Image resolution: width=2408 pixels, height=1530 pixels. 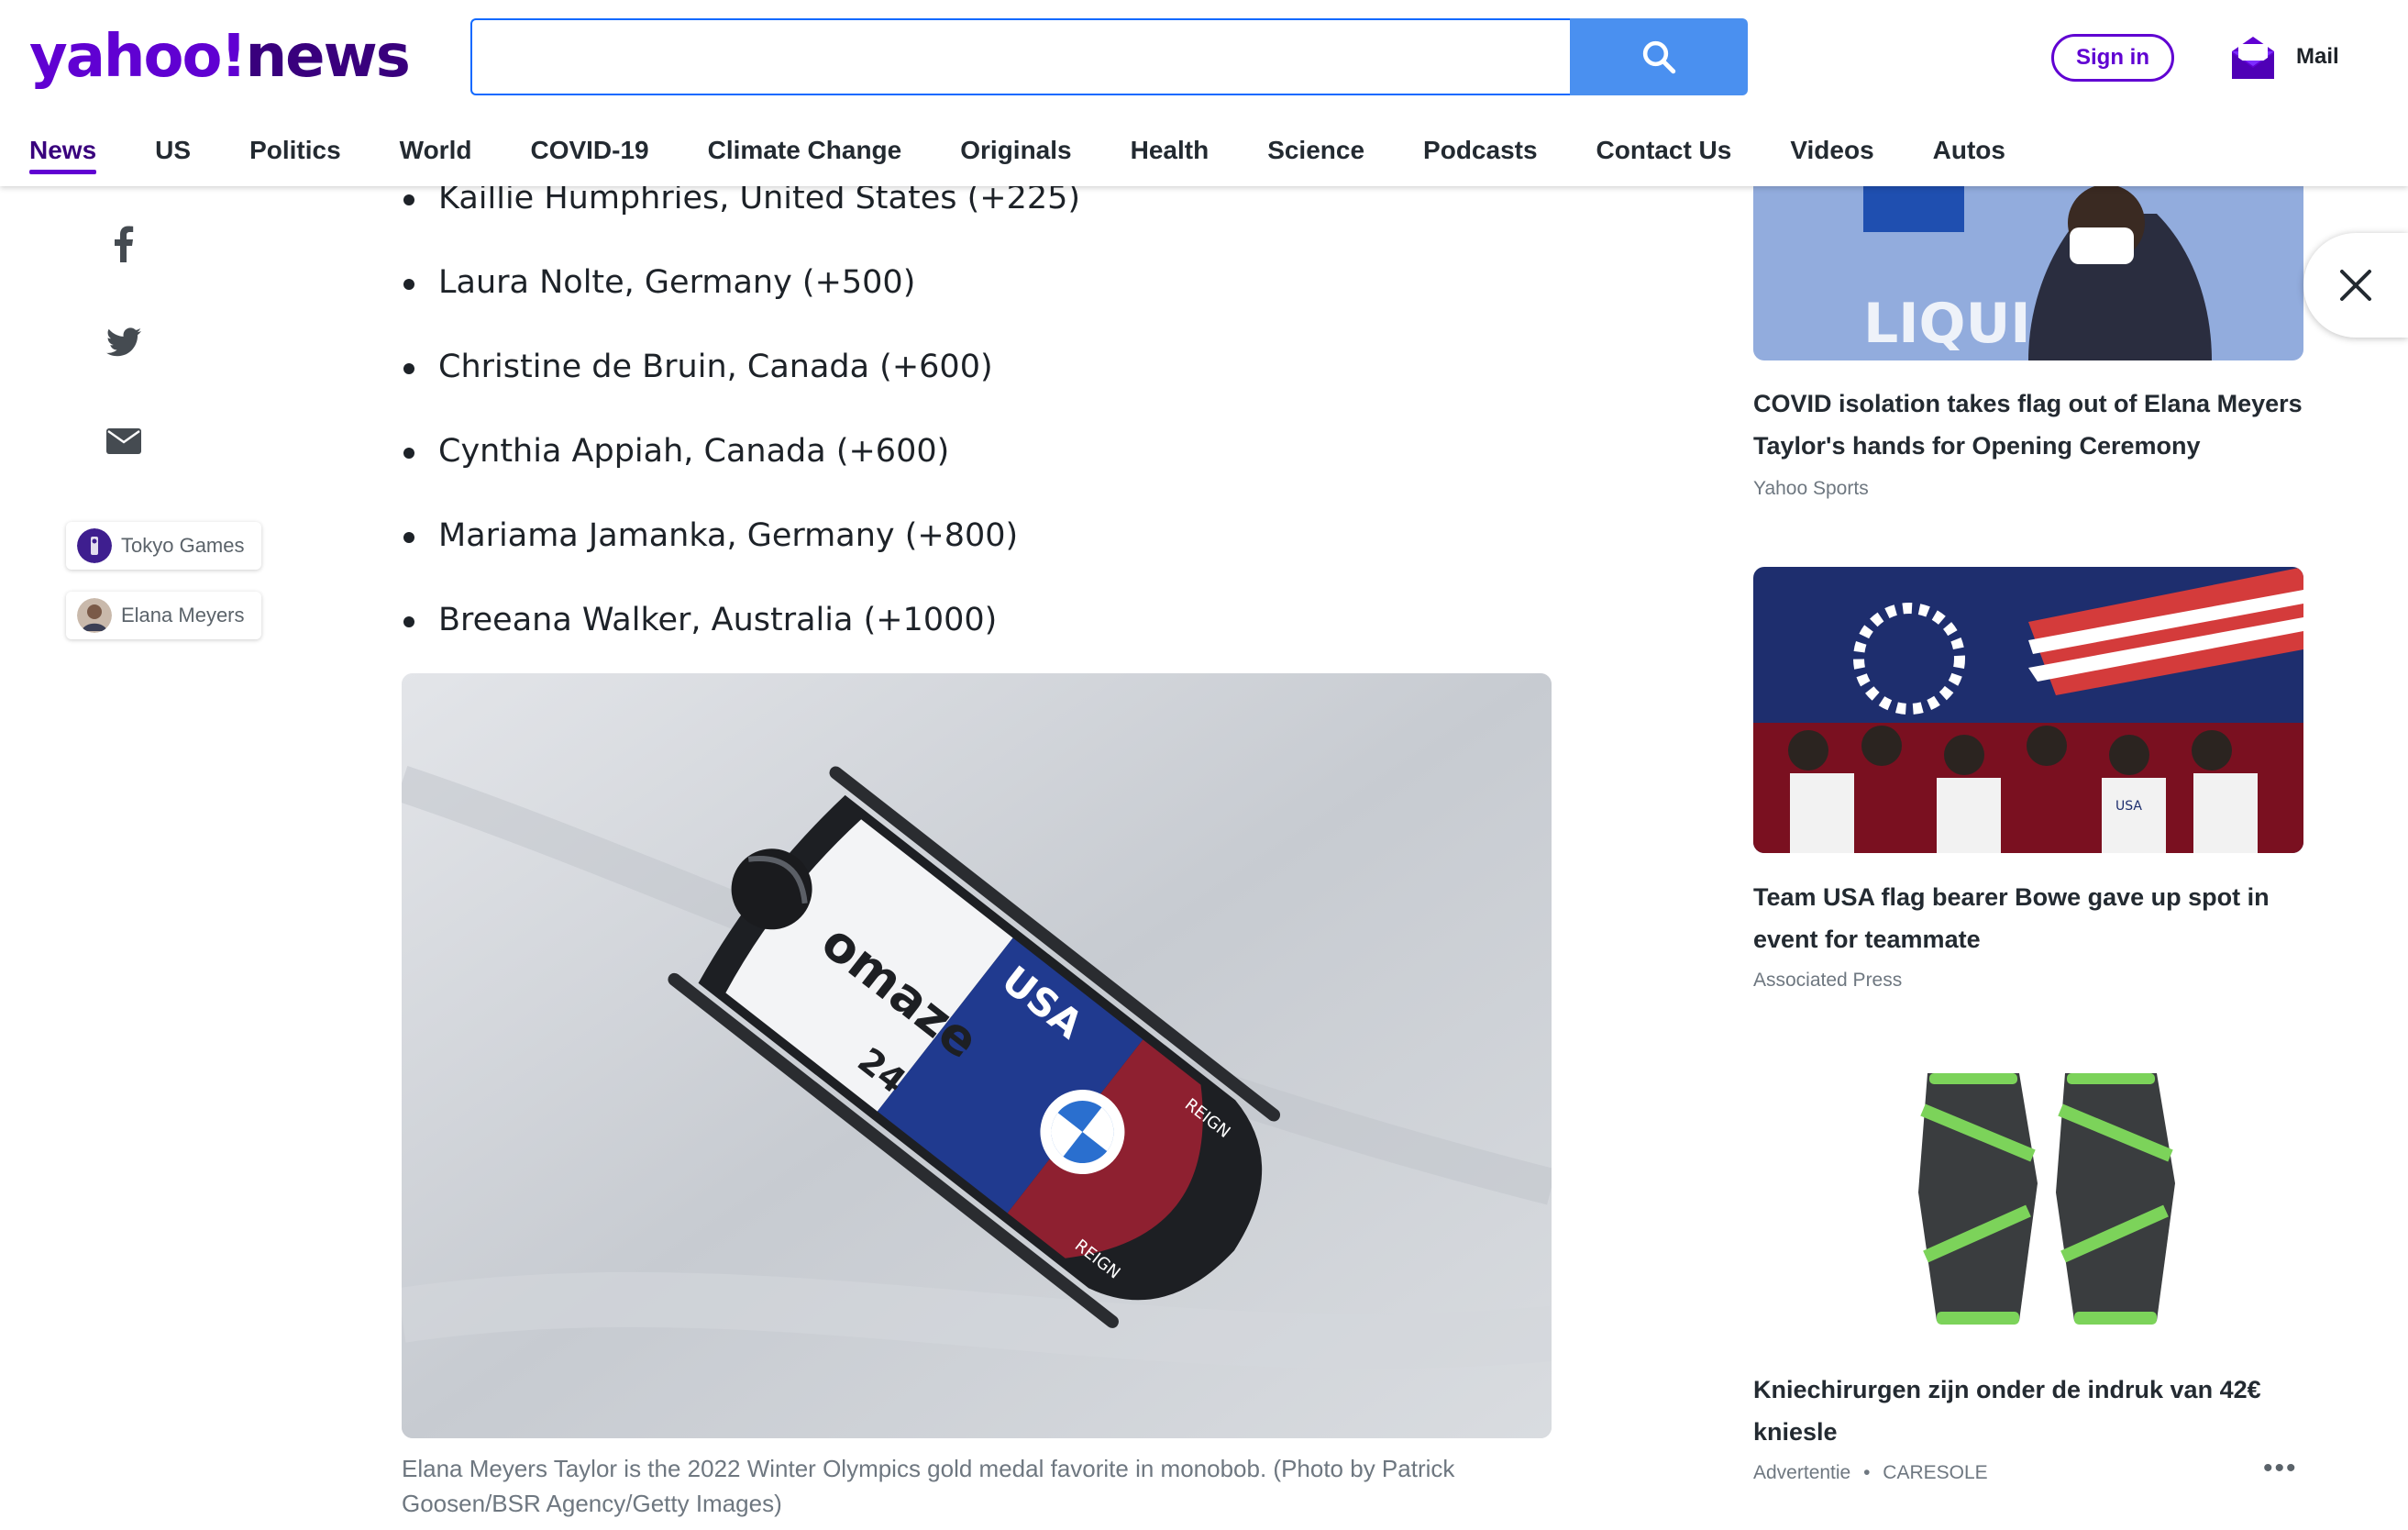 What do you see at coordinates (94, 545) in the screenshot?
I see `tokyo-games-avatar-icon` at bounding box center [94, 545].